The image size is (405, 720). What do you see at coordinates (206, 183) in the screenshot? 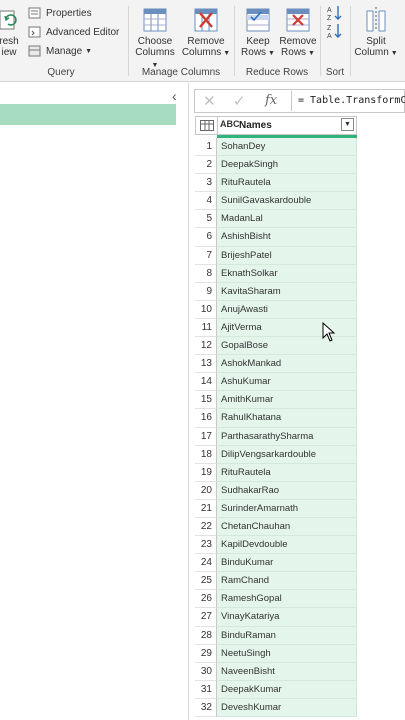
I see `row-number: 3` at bounding box center [206, 183].